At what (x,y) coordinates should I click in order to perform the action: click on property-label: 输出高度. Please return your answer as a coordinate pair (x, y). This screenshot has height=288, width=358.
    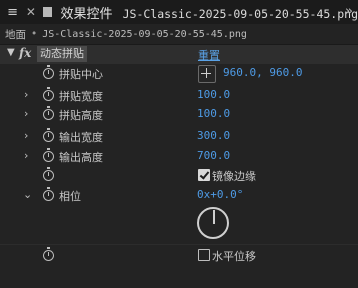
    Looking at the image, I should click on (81, 157).